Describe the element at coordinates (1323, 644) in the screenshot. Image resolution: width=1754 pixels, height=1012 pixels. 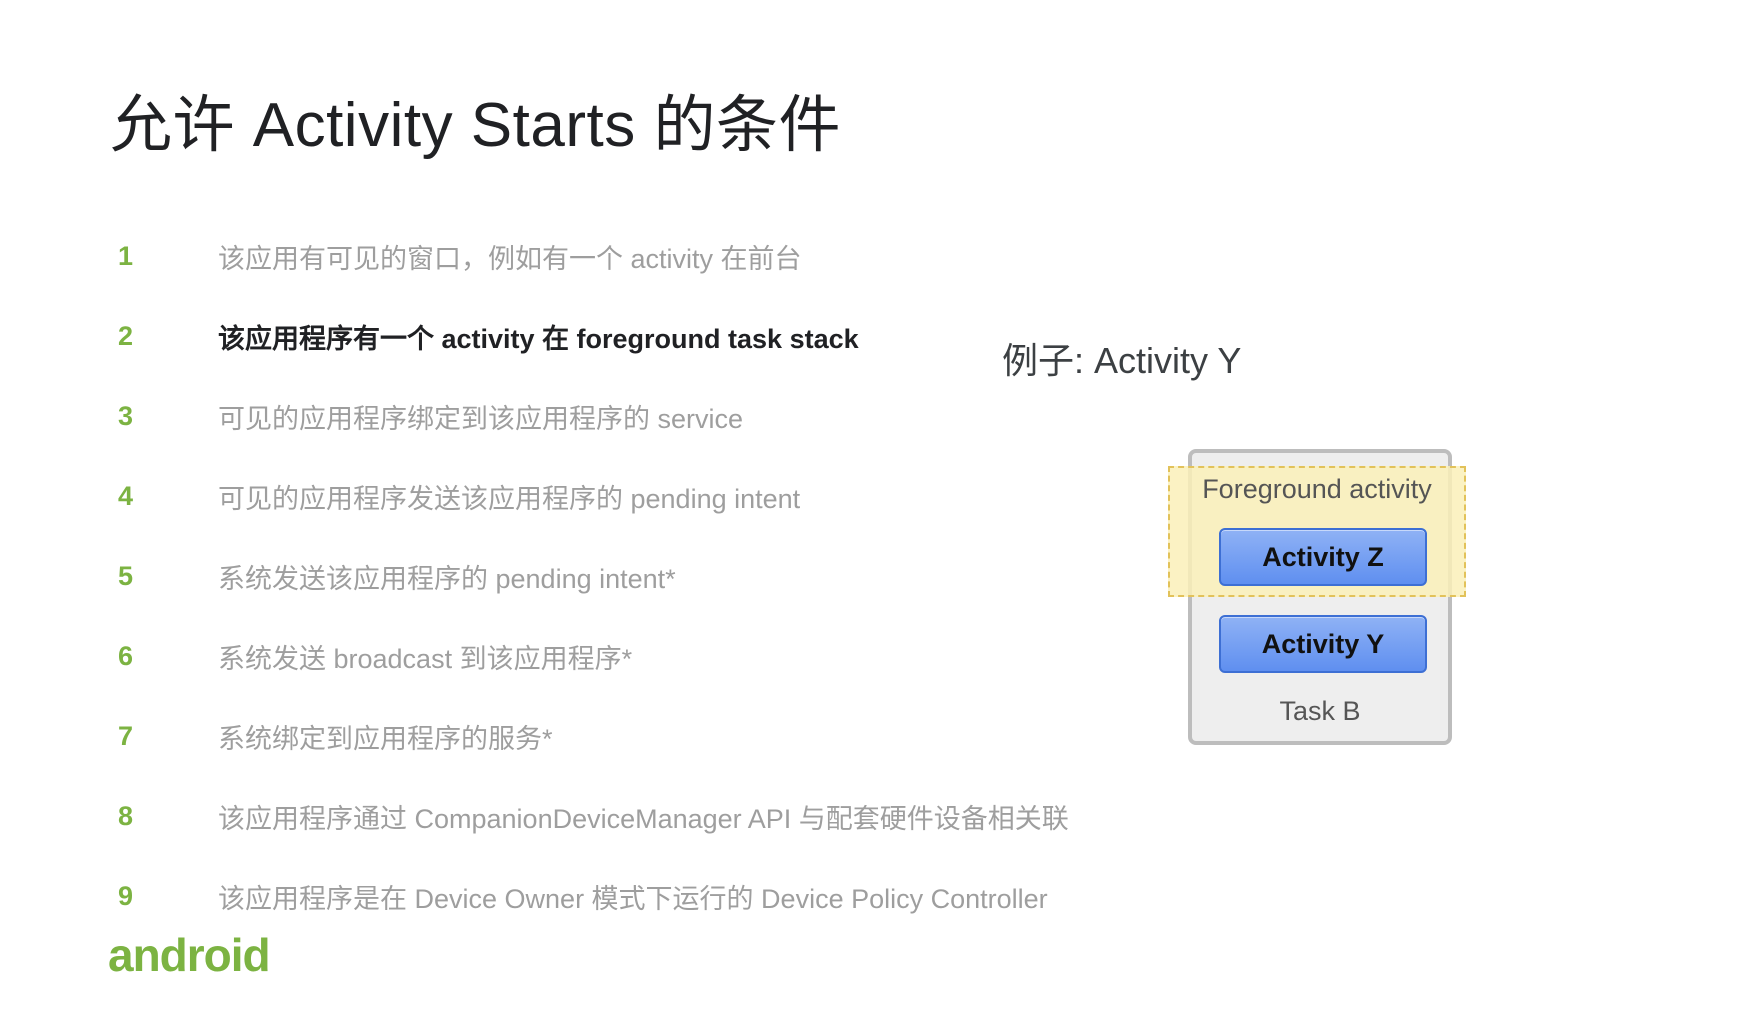
I see `activity-y-block: Activity Y` at that location.